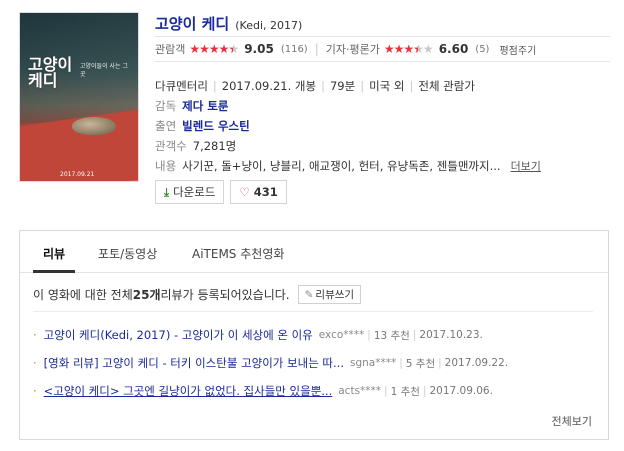  I want to click on critic-stars: ★★★★★, so click(408, 49).